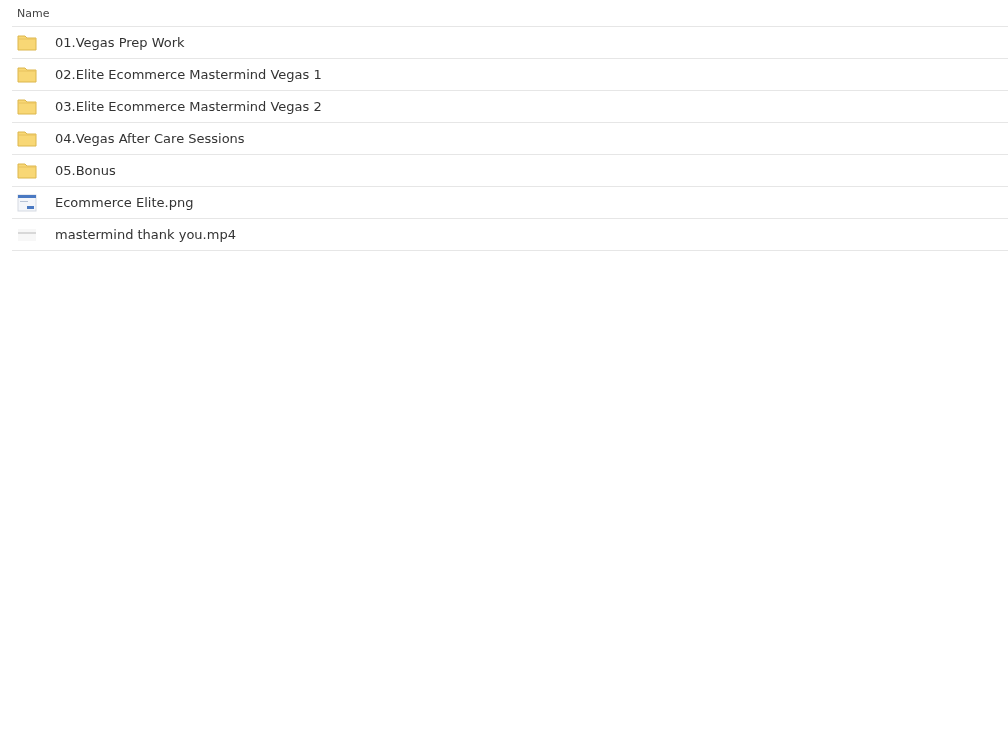 This screenshot has width=1008, height=752. What do you see at coordinates (33, 13) in the screenshot?
I see `column-header: Name` at bounding box center [33, 13].